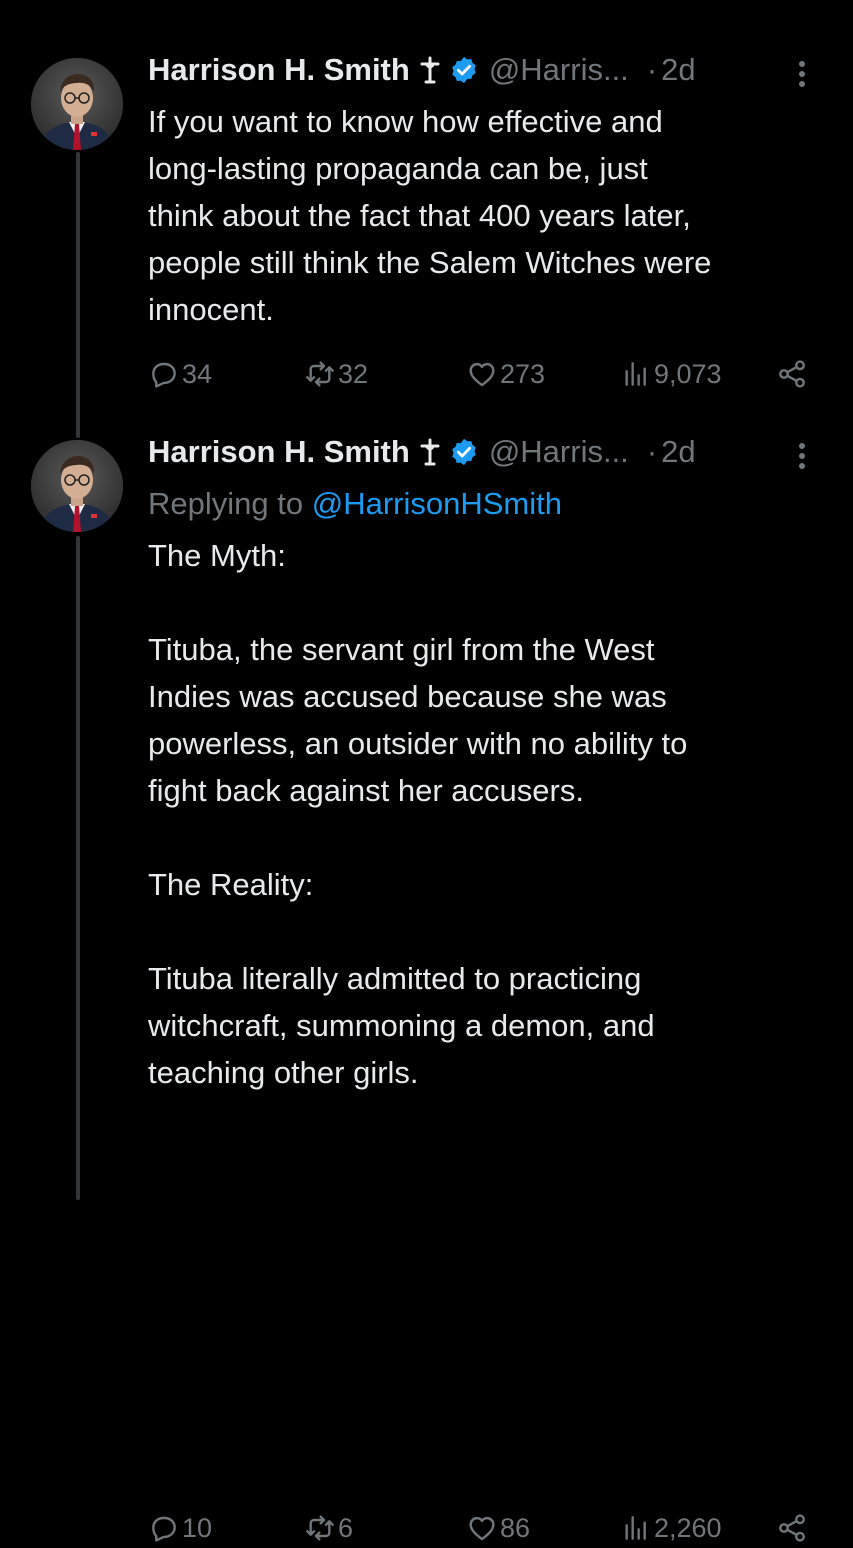 The width and height of the screenshot is (853, 1548). Describe the element at coordinates (197, 373) in the screenshot. I see `reply-count: 34` at that location.